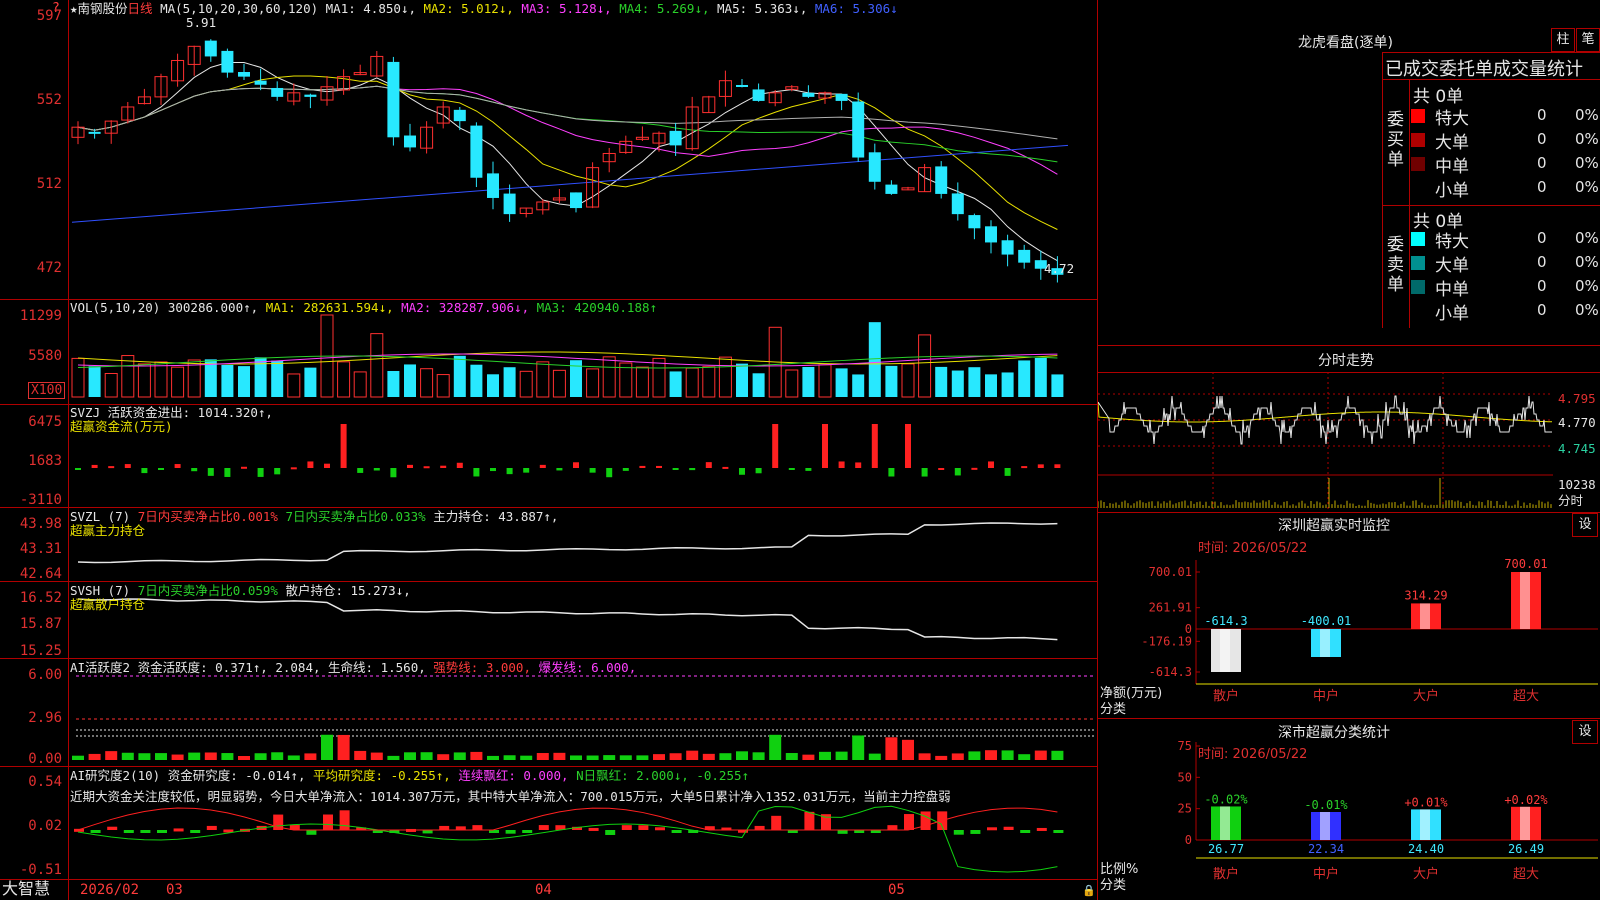  I want to click on date-tick-feb: 2026/02, so click(110, 890).